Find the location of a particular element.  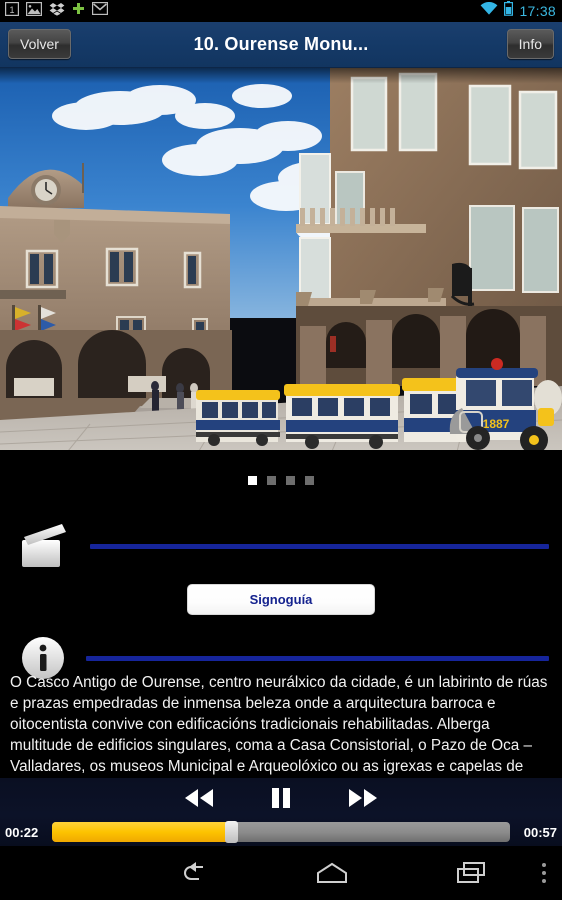

duration-time: 00:57 is located at coordinates (540, 832).